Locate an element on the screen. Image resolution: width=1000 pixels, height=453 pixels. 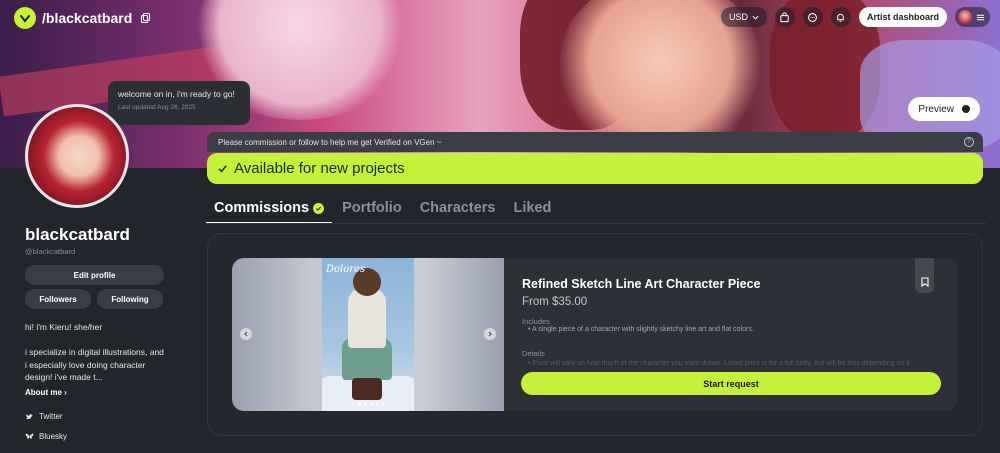
about-me-label: About me is located at coordinates (43, 392).